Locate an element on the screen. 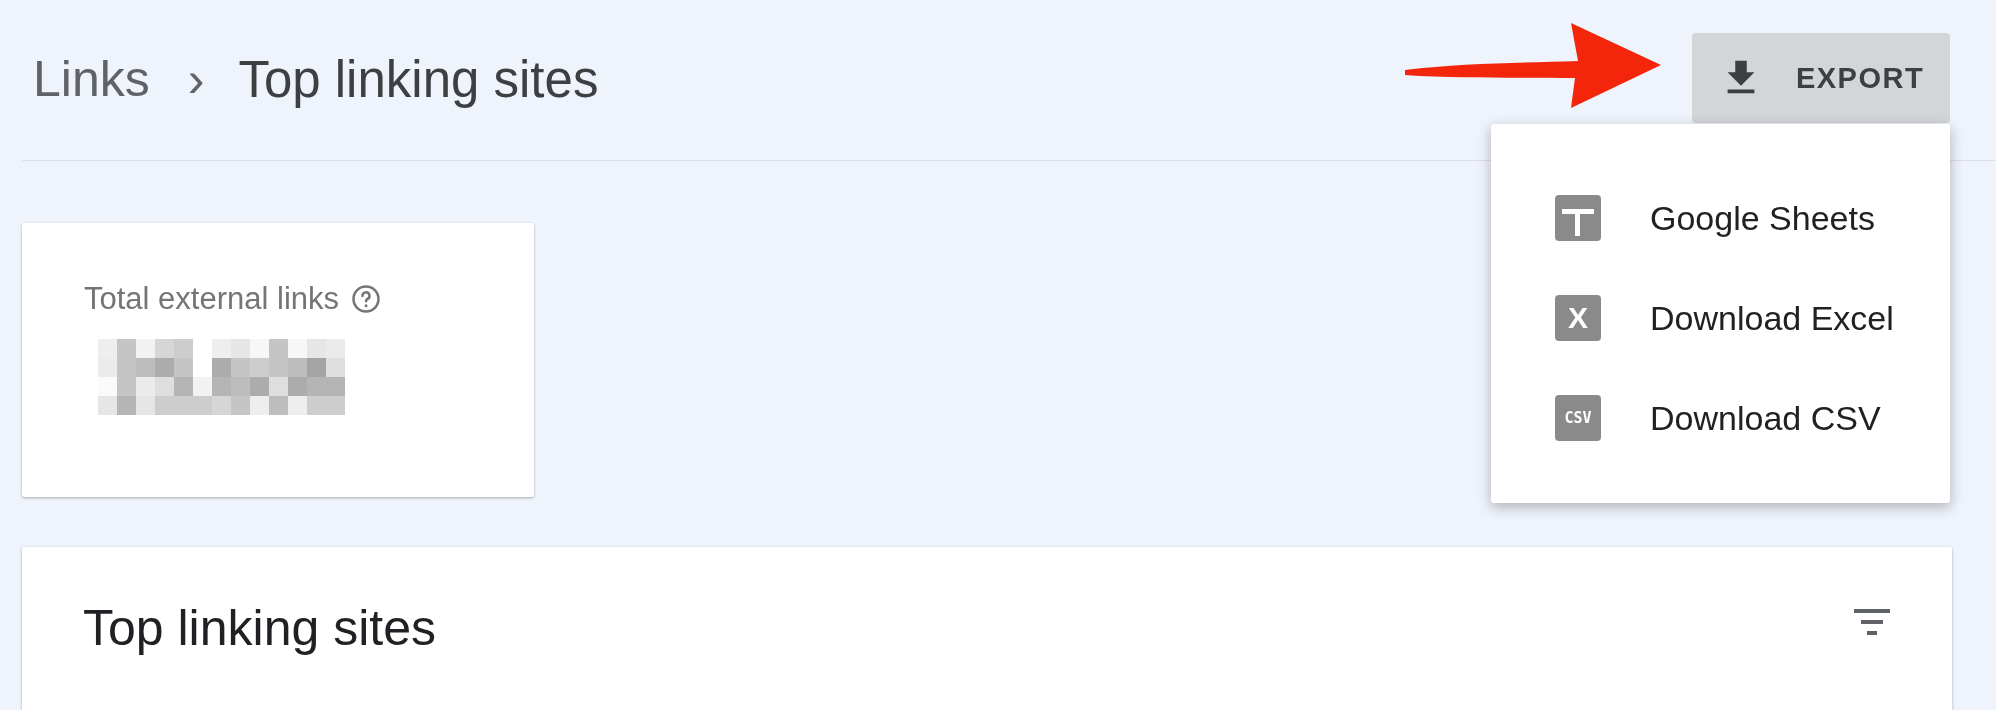 The image size is (1996, 710). menu-item: Google Sheets is located at coordinates (1720, 218).